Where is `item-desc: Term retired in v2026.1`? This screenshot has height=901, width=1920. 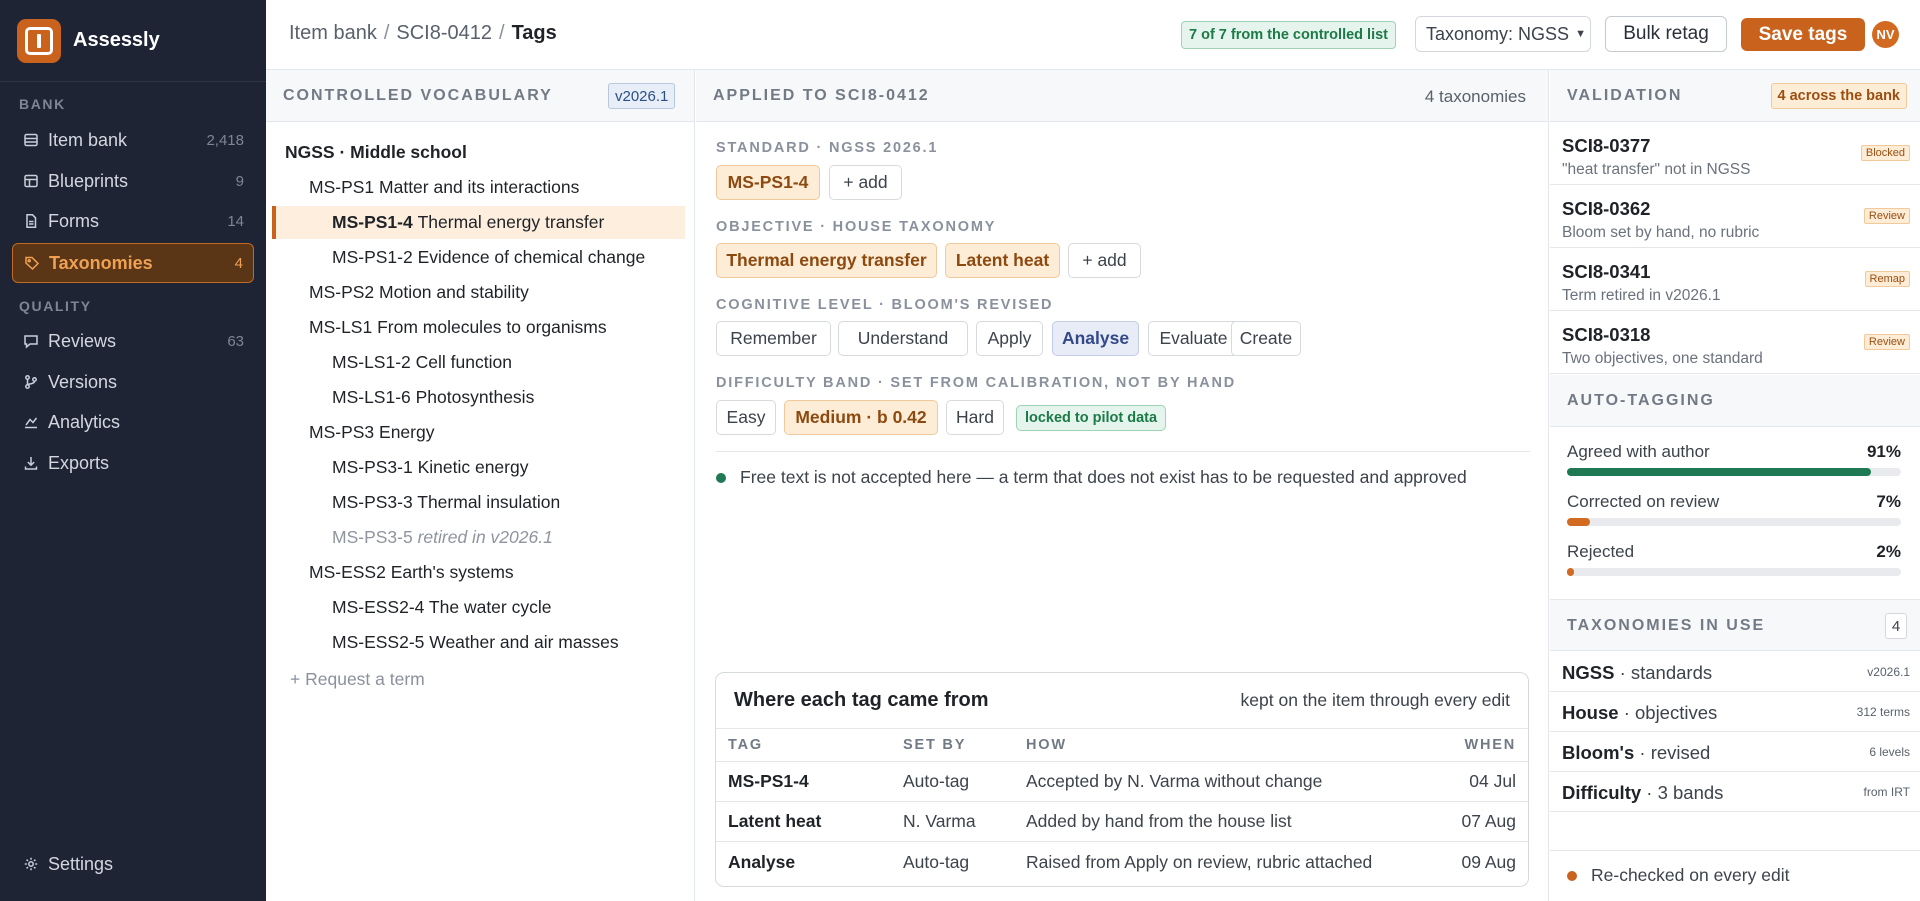
item-desc: Term retired in v2026.1 is located at coordinates (1641, 295).